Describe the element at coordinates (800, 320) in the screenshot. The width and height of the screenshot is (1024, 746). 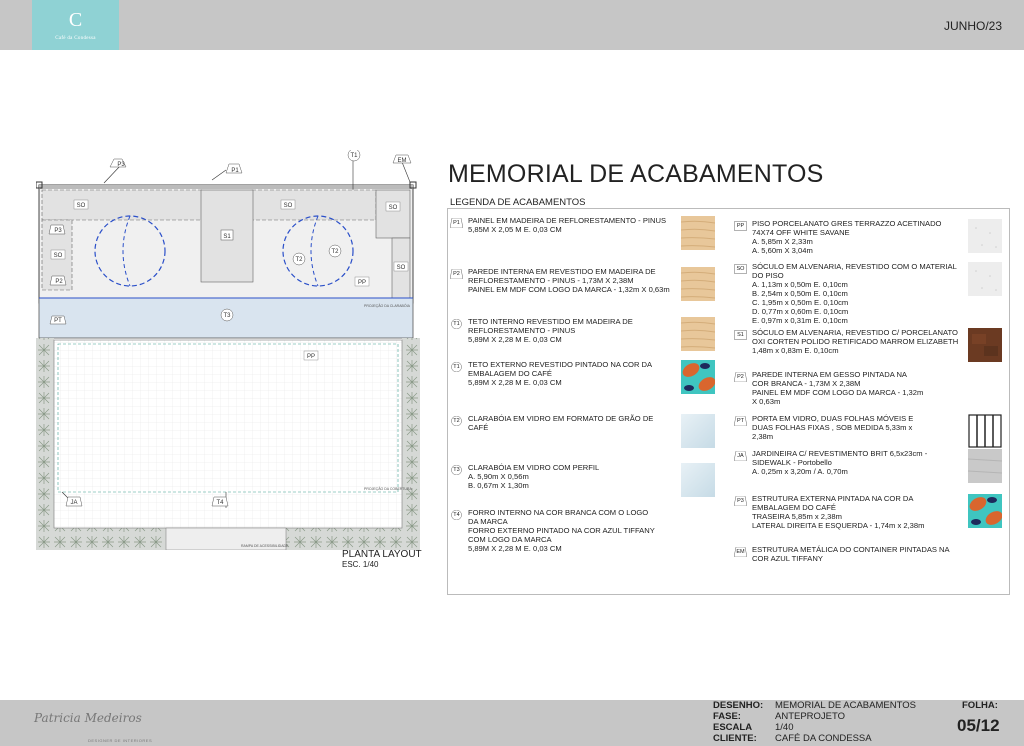
I see `legend-text-line: E. 0,97m x 0,31m E. 0,10cm` at that location.